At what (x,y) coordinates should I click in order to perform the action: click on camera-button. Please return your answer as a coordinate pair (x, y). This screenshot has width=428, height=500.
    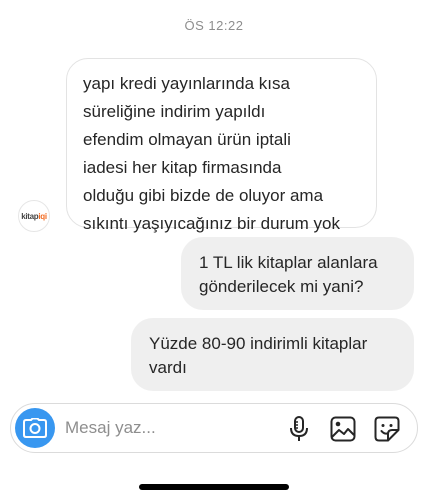
    Looking at the image, I should click on (35, 428).